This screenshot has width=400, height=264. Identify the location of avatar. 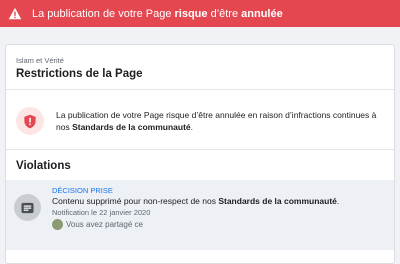
(57, 224).